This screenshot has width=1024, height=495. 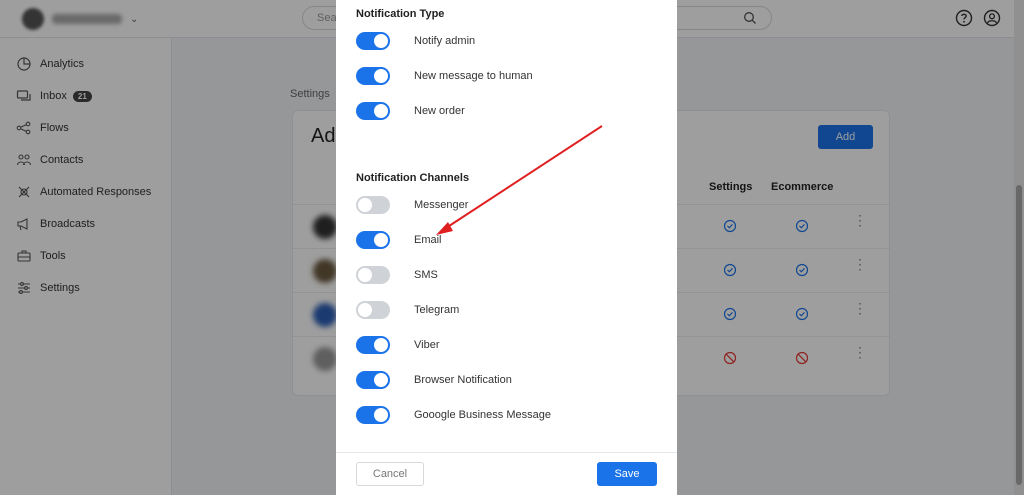 I want to click on toggle-label: Telegram, so click(x=437, y=310).